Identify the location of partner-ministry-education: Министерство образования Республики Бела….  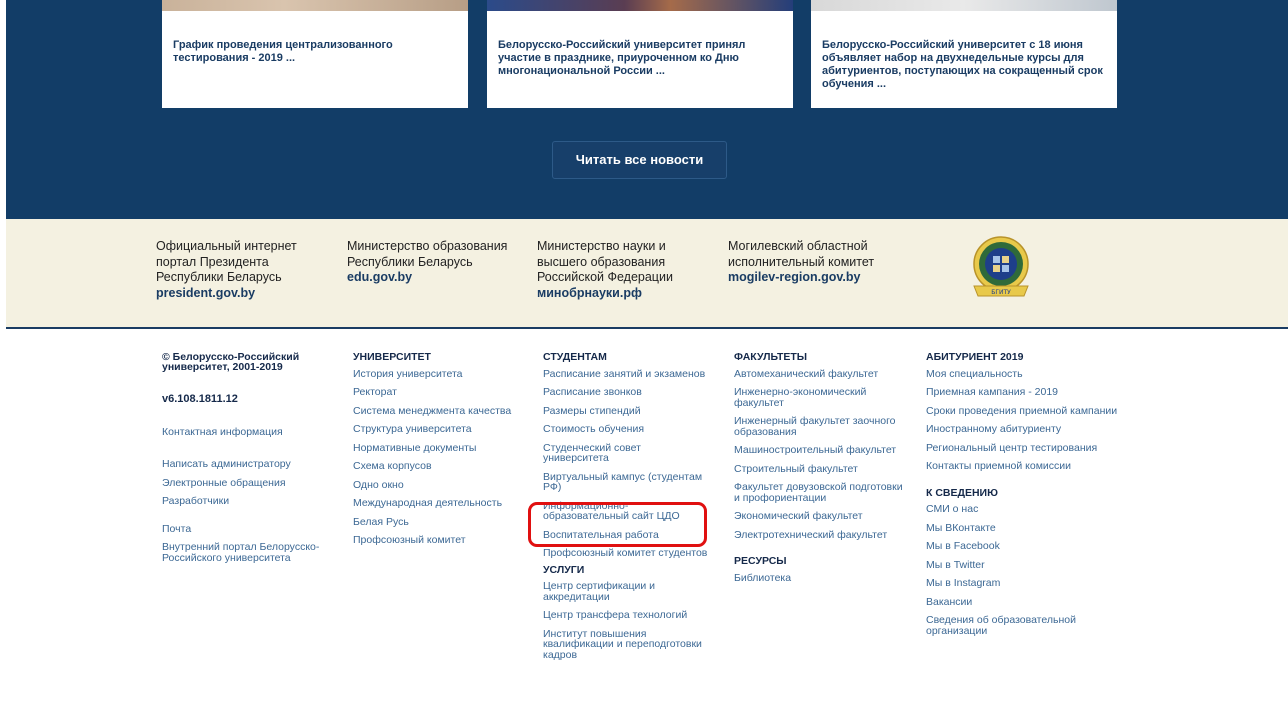
(434, 262).